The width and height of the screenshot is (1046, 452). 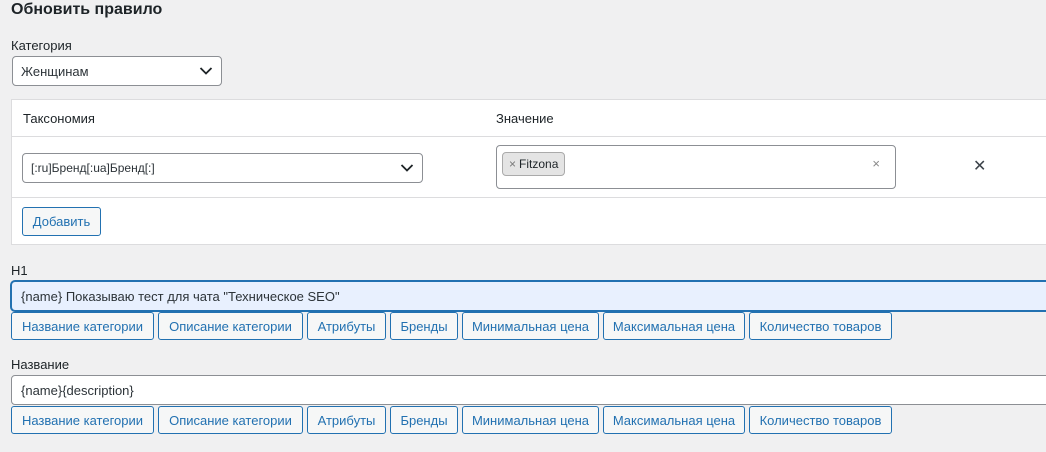 What do you see at coordinates (61, 221) in the screenshot?
I see `add-button: Добавить` at bounding box center [61, 221].